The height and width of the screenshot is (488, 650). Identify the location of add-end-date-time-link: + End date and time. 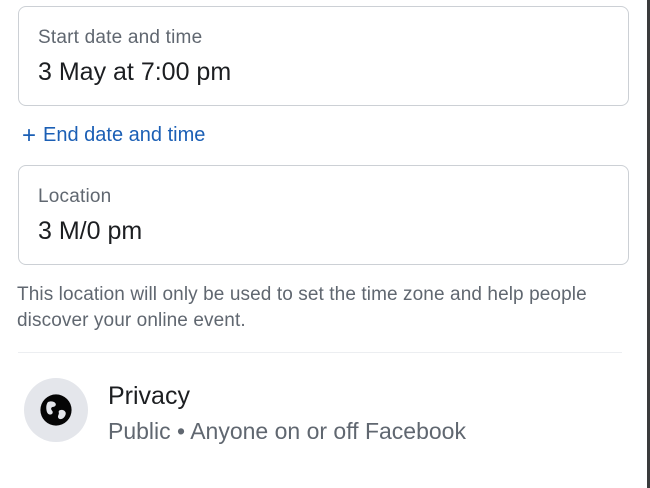
(114, 135).